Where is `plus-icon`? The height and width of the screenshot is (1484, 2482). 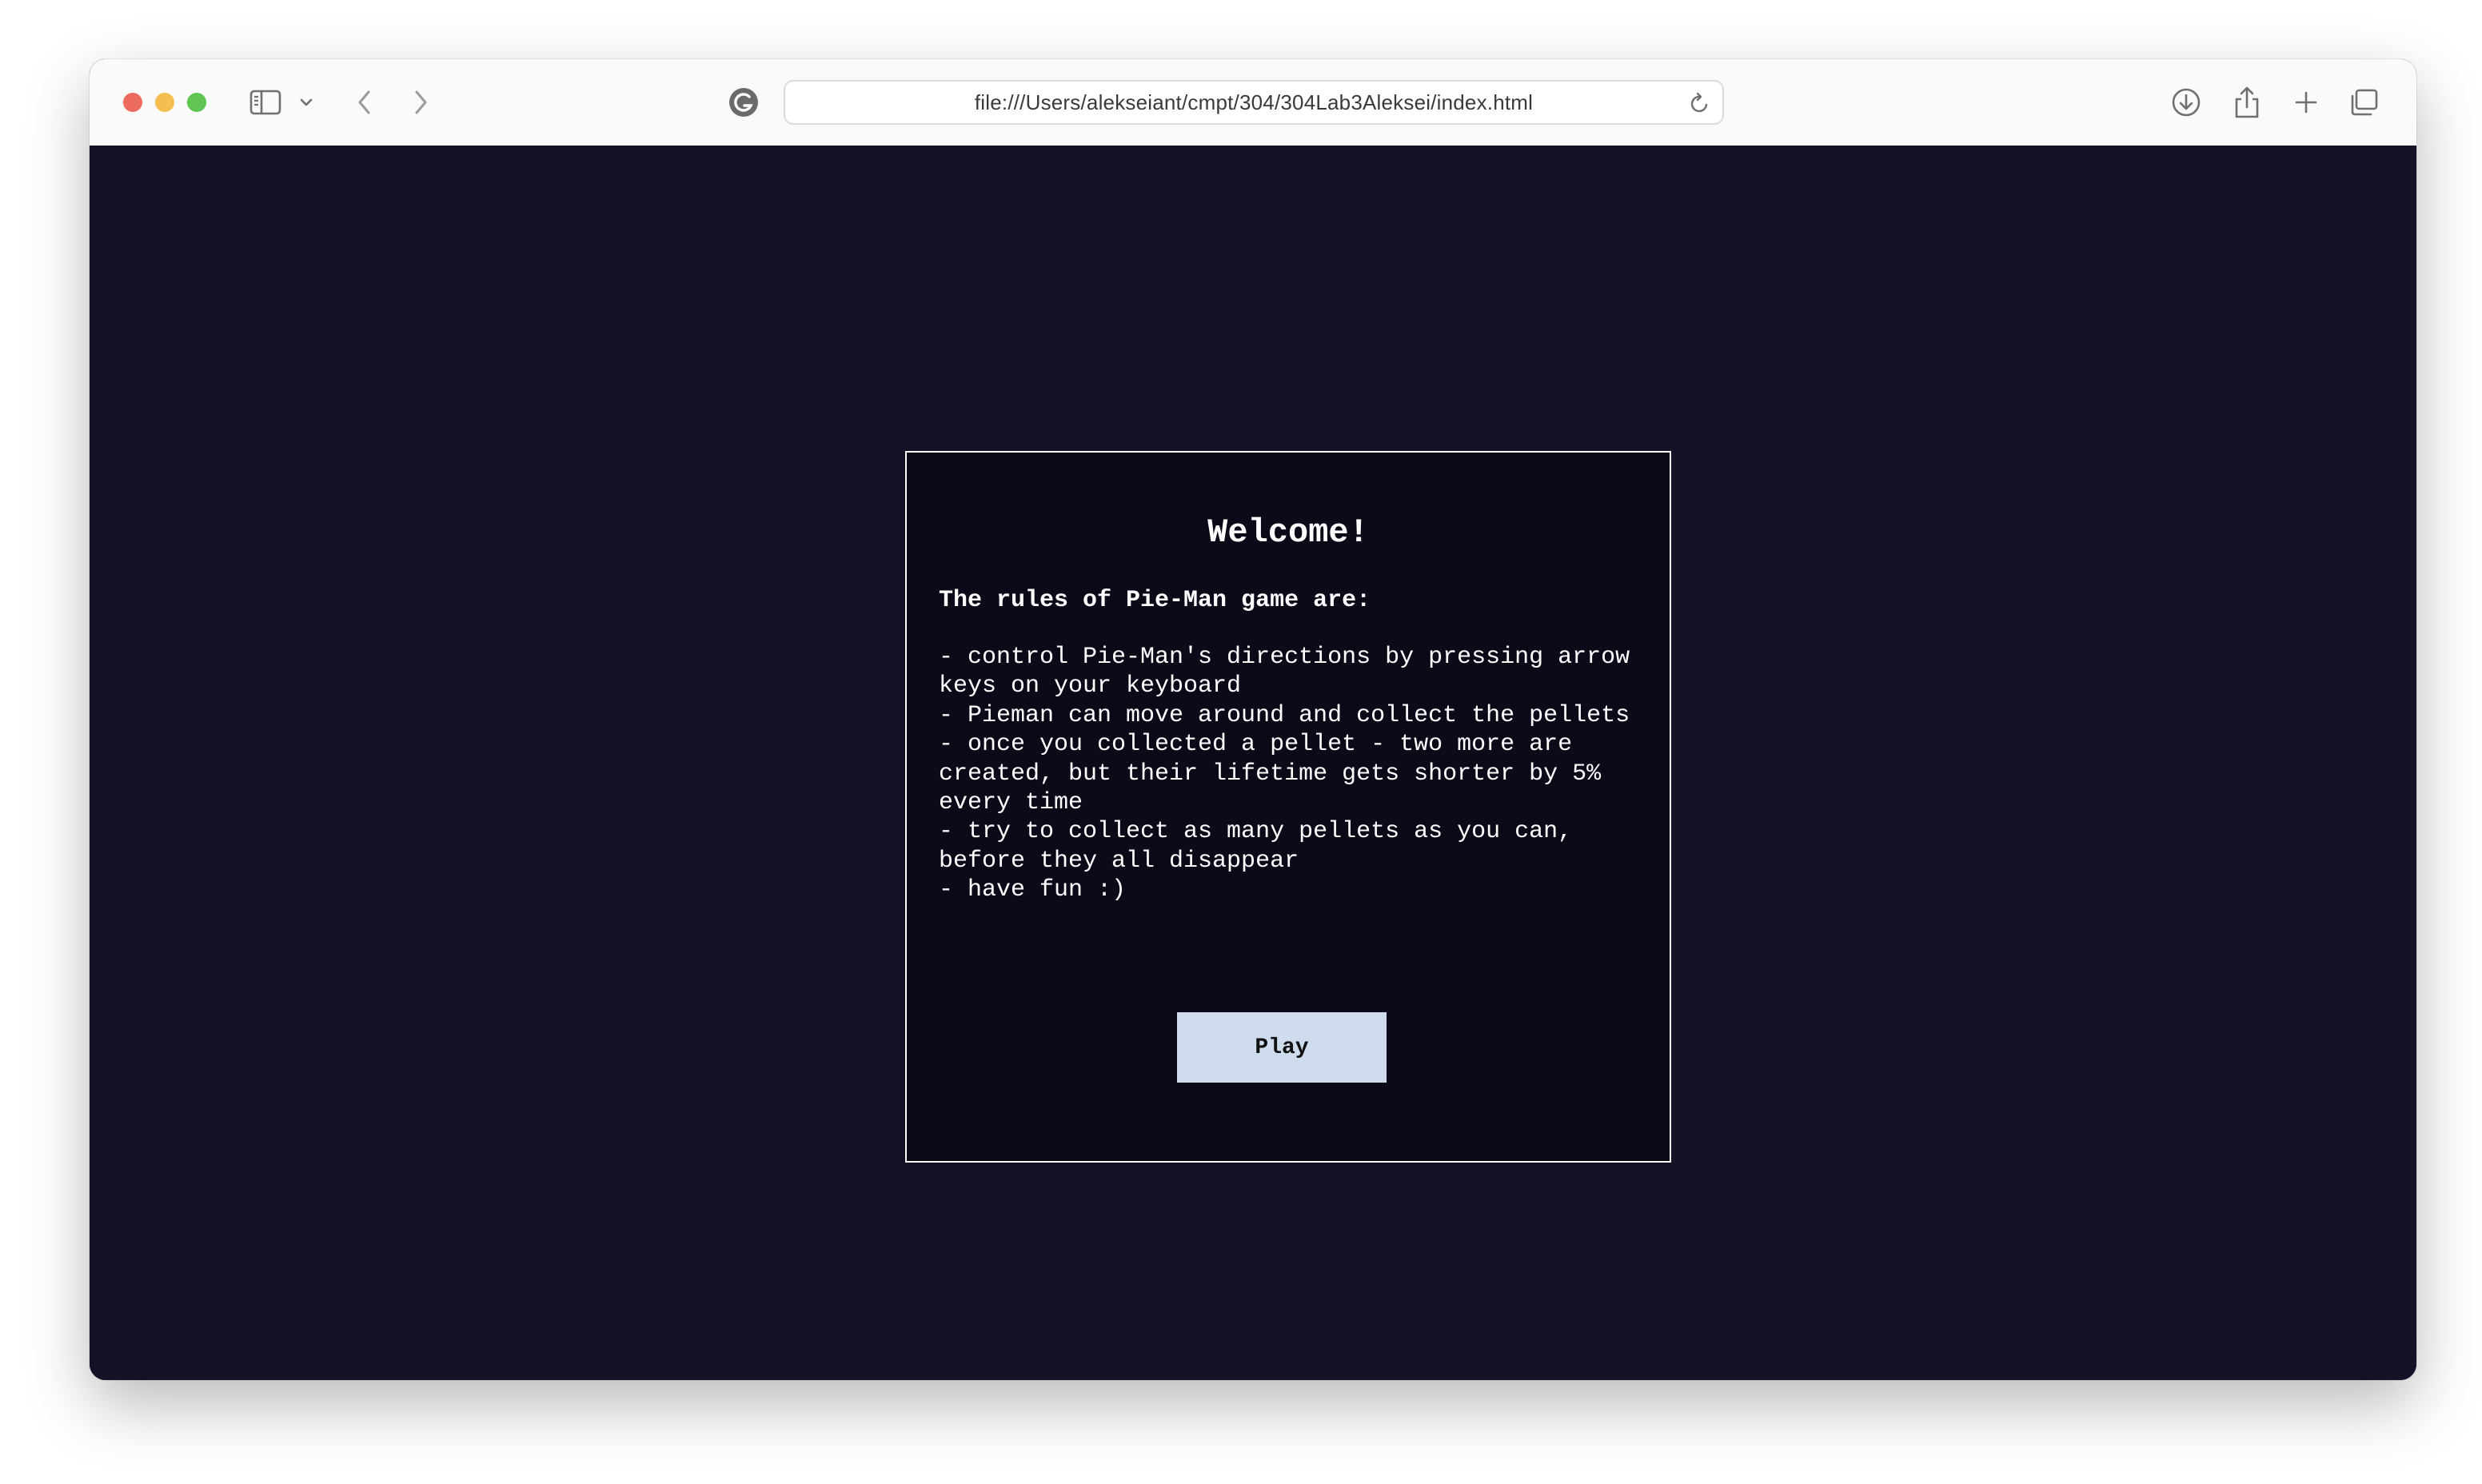
plus-icon is located at coordinates (2306, 102).